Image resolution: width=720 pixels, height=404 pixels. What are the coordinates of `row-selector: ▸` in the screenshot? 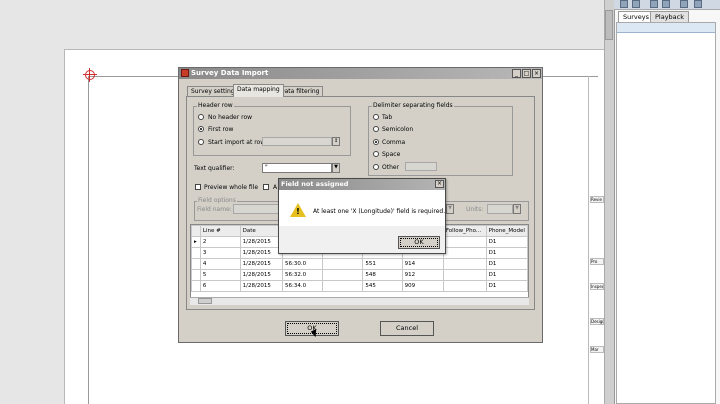 It's located at (196, 242).